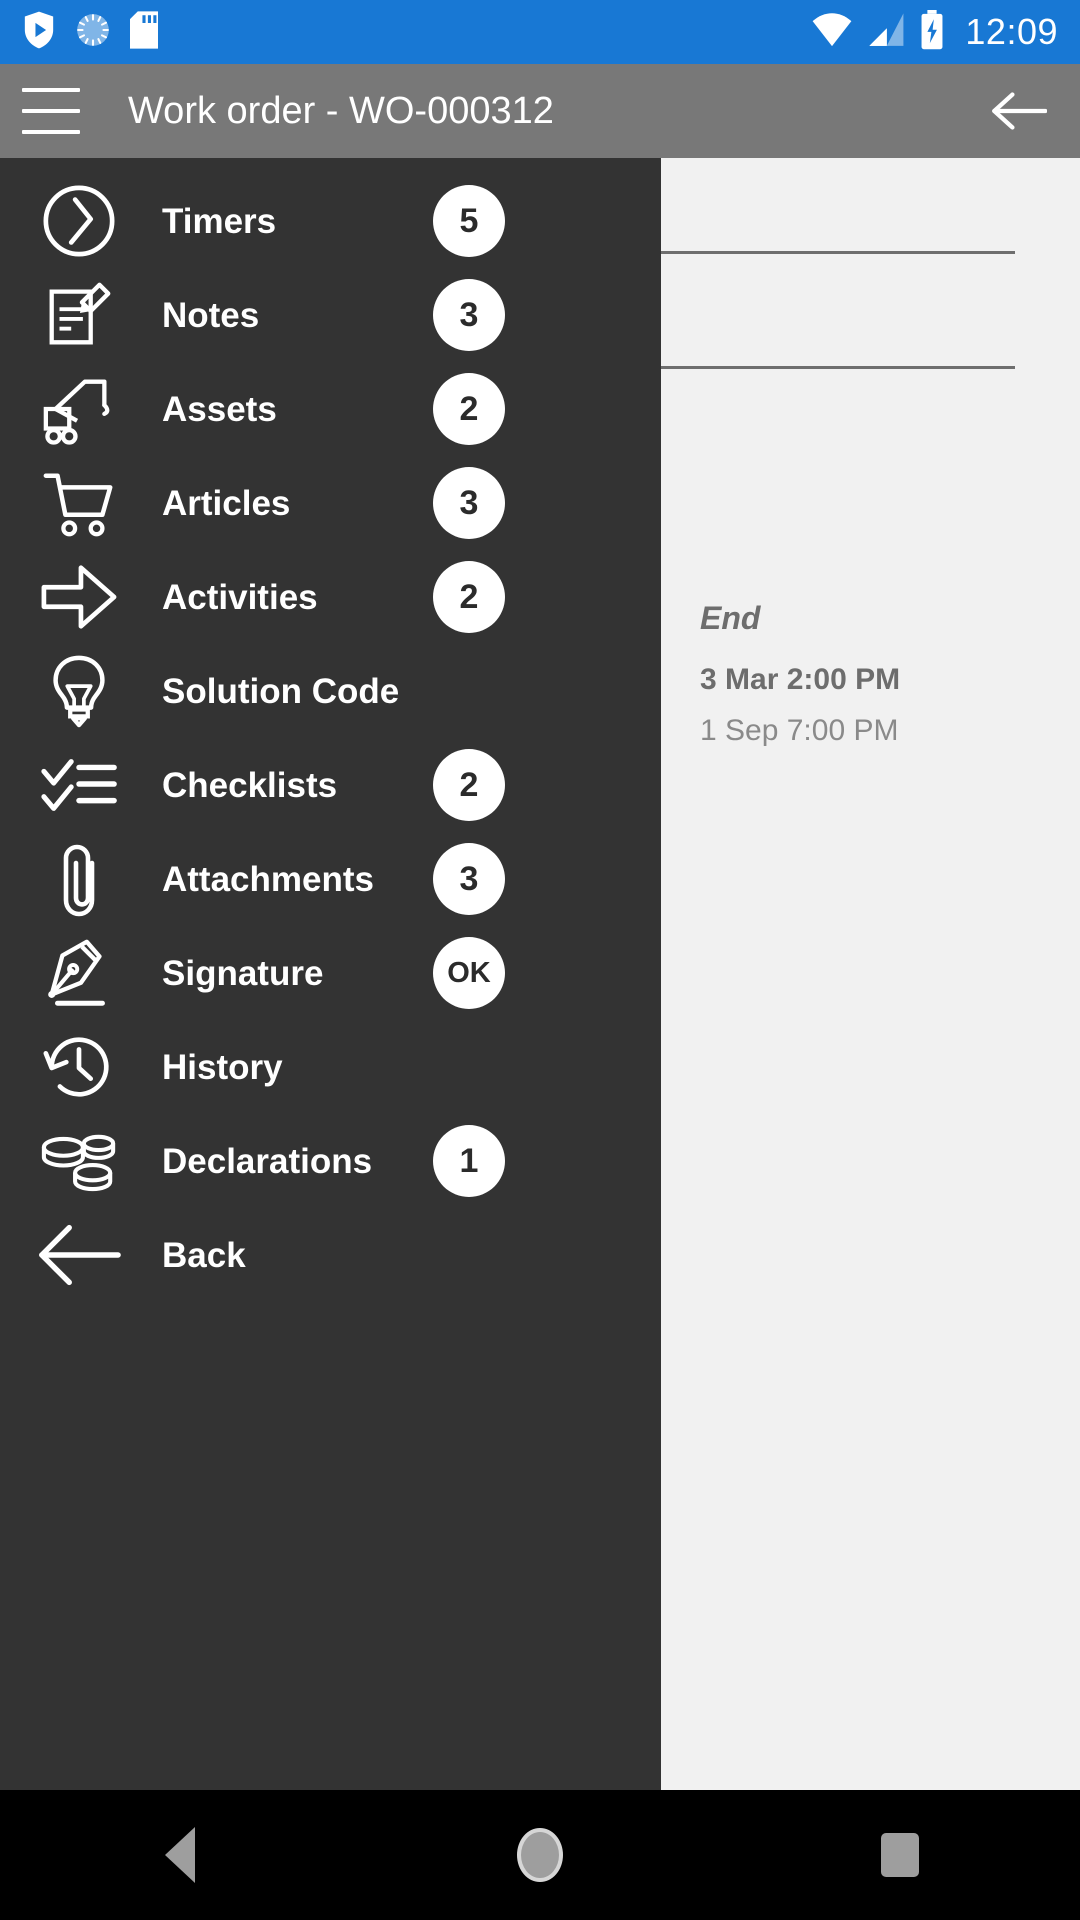 The width and height of the screenshot is (1080, 1920). Describe the element at coordinates (226, 503) in the screenshot. I see `drawer-item-label: Articles` at that location.